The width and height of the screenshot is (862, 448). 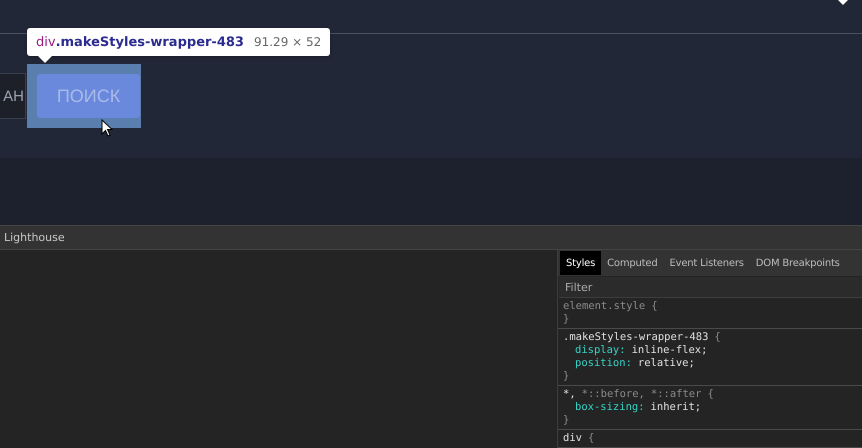 What do you see at coordinates (34, 237) in the screenshot?
I see `devtools-tab: Lighthouse` at bounding box center [34, 237].